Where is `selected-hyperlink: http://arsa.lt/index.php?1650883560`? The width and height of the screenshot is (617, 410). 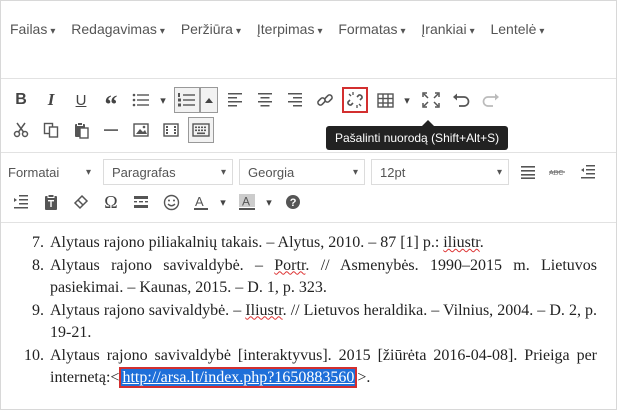
selected-hyperlink: http://arsa.lt/index.php?1650883560 is located at coordinates (238, 377).